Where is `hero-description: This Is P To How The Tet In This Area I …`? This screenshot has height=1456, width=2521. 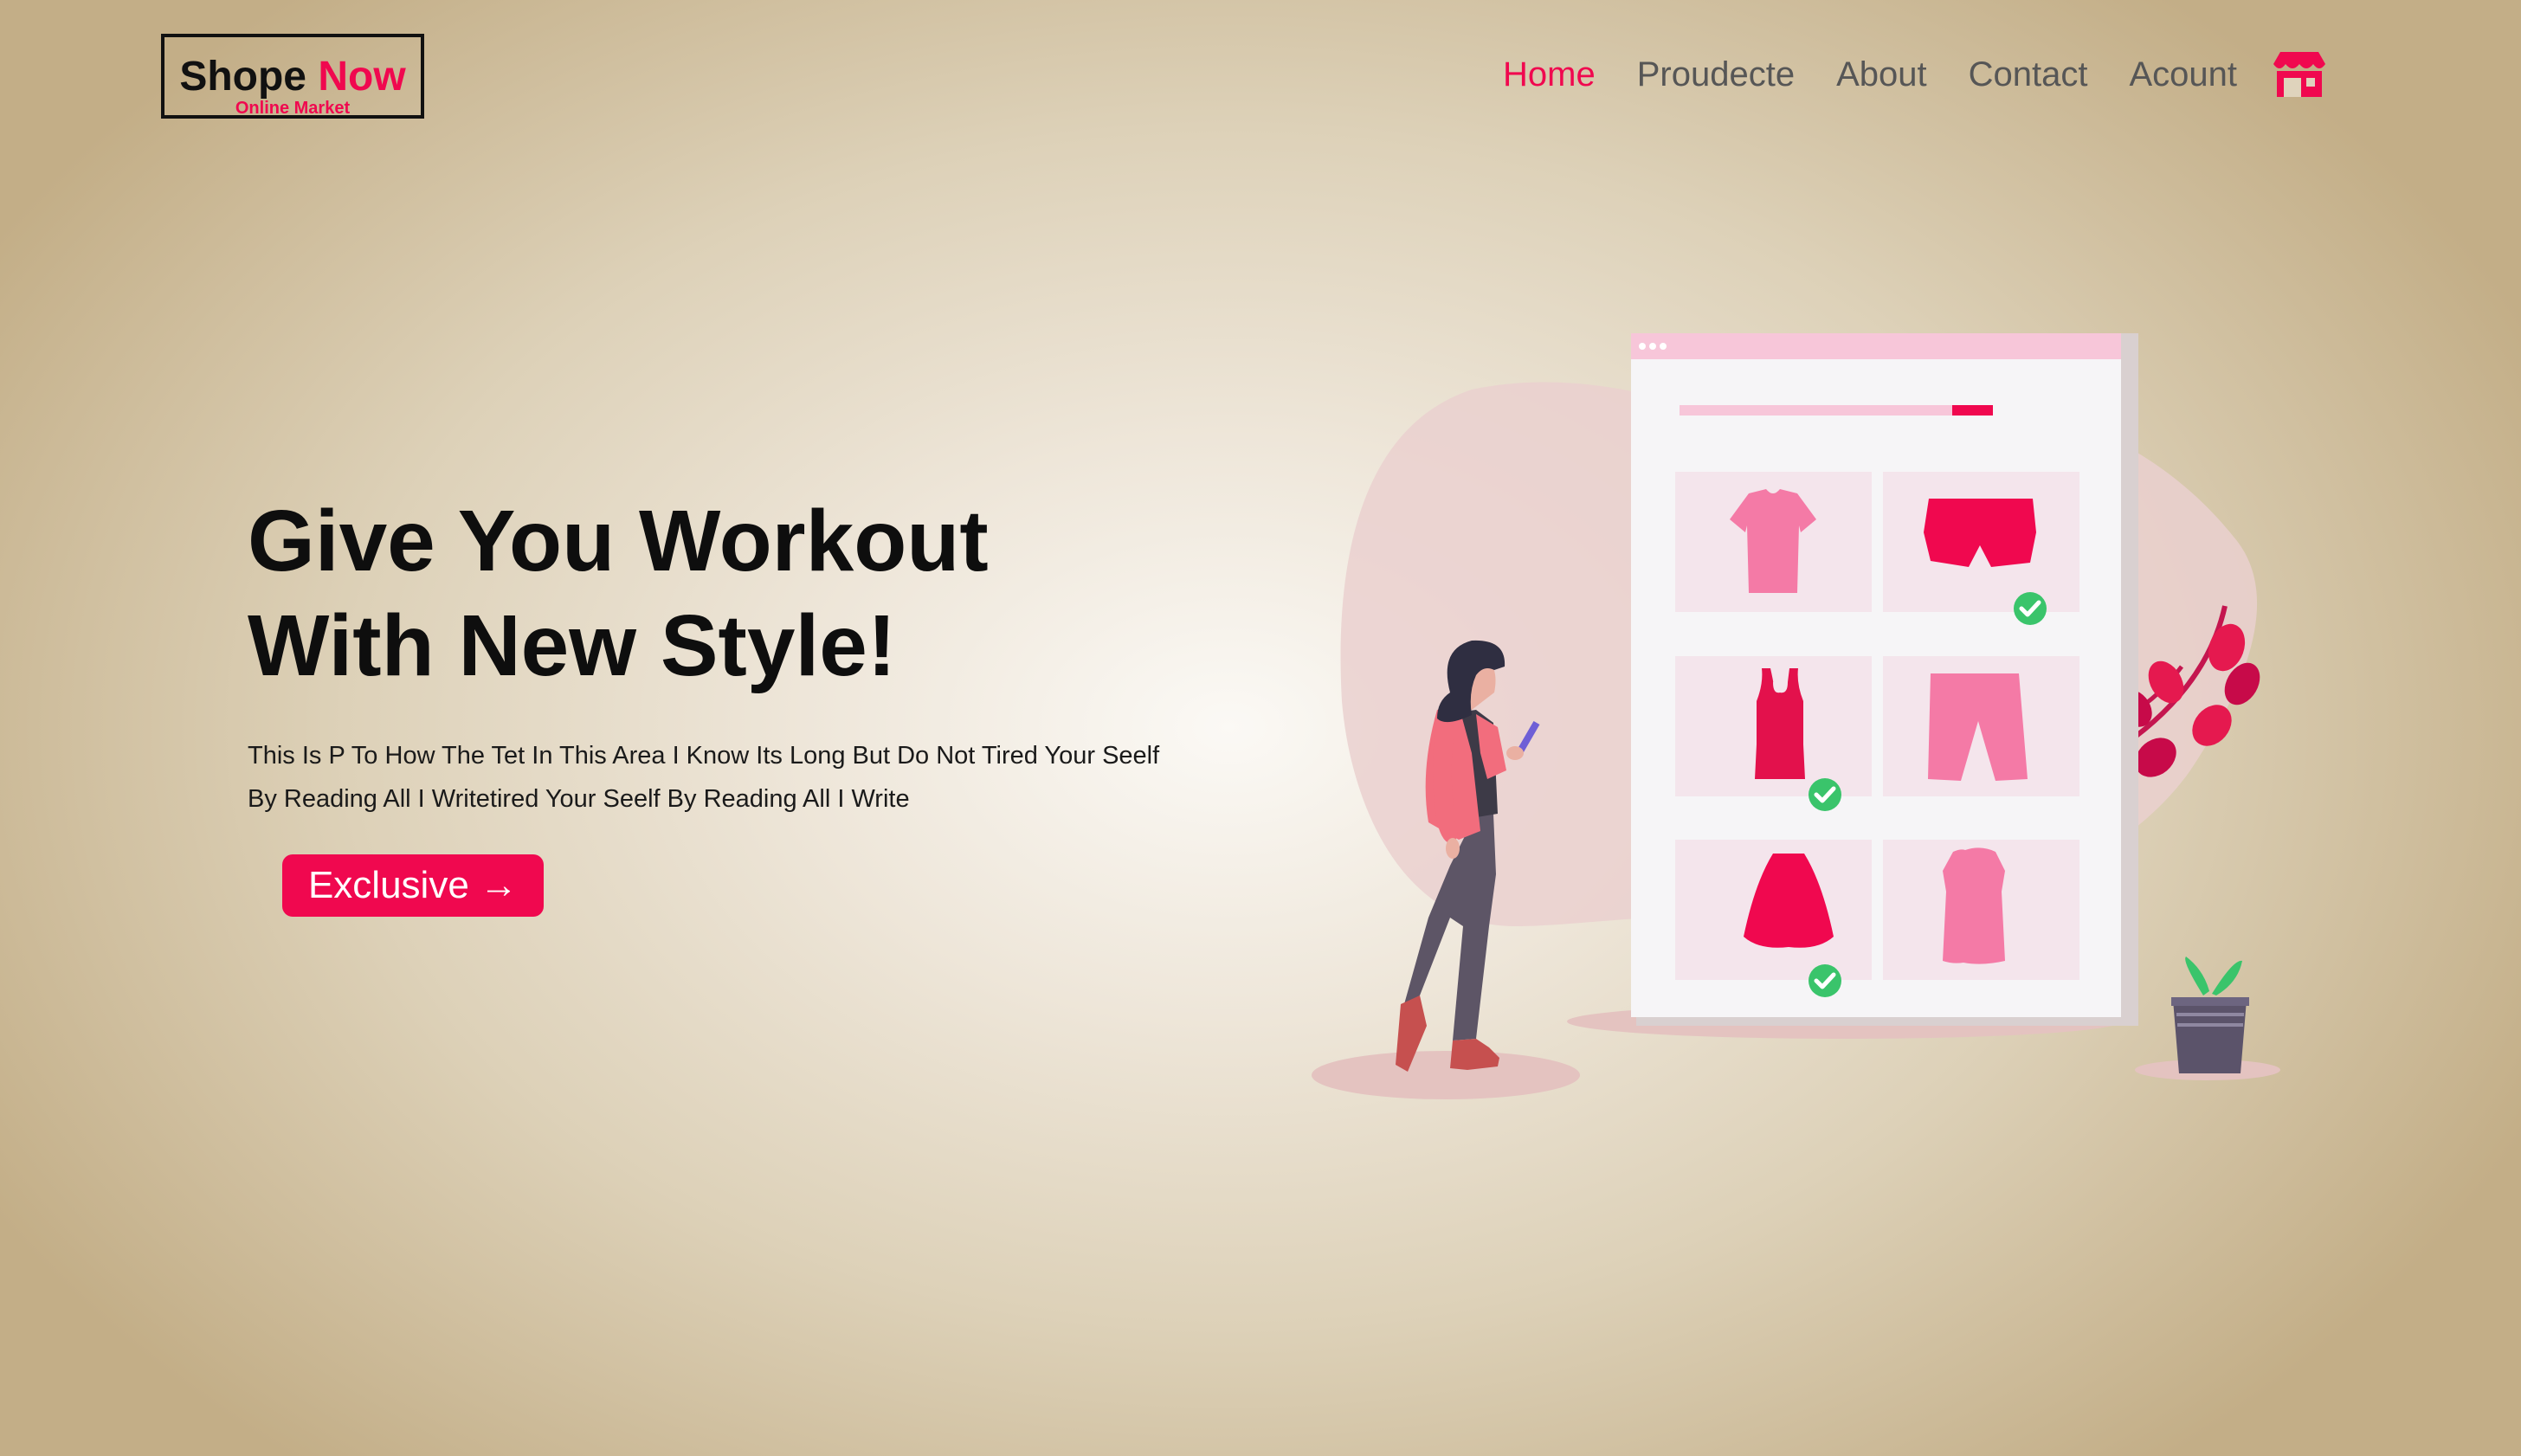
hero-description: This Is P To How The Tet In This Area I … is located at coordinates (704, 777).